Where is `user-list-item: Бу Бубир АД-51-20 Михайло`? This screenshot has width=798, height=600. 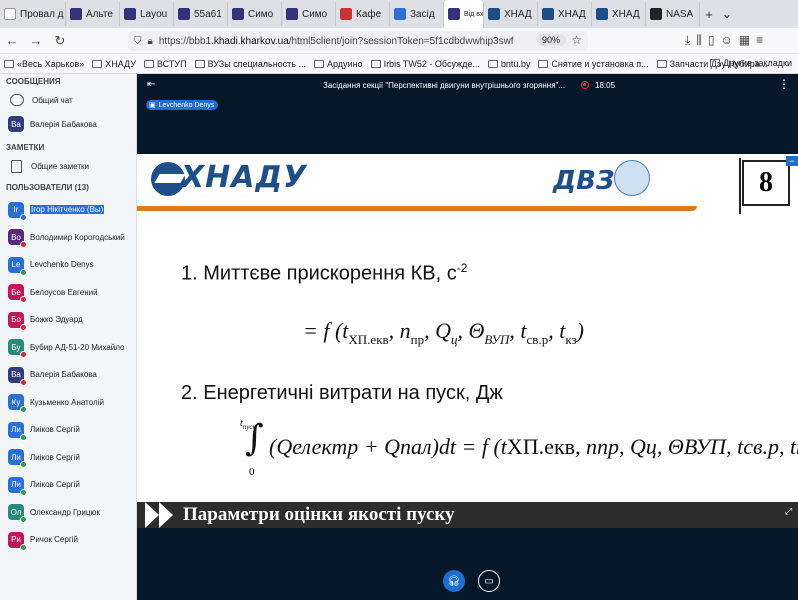
user-list-item: Бу Бубир АД-51-20 Михайло is located at coordinates (68, 348).